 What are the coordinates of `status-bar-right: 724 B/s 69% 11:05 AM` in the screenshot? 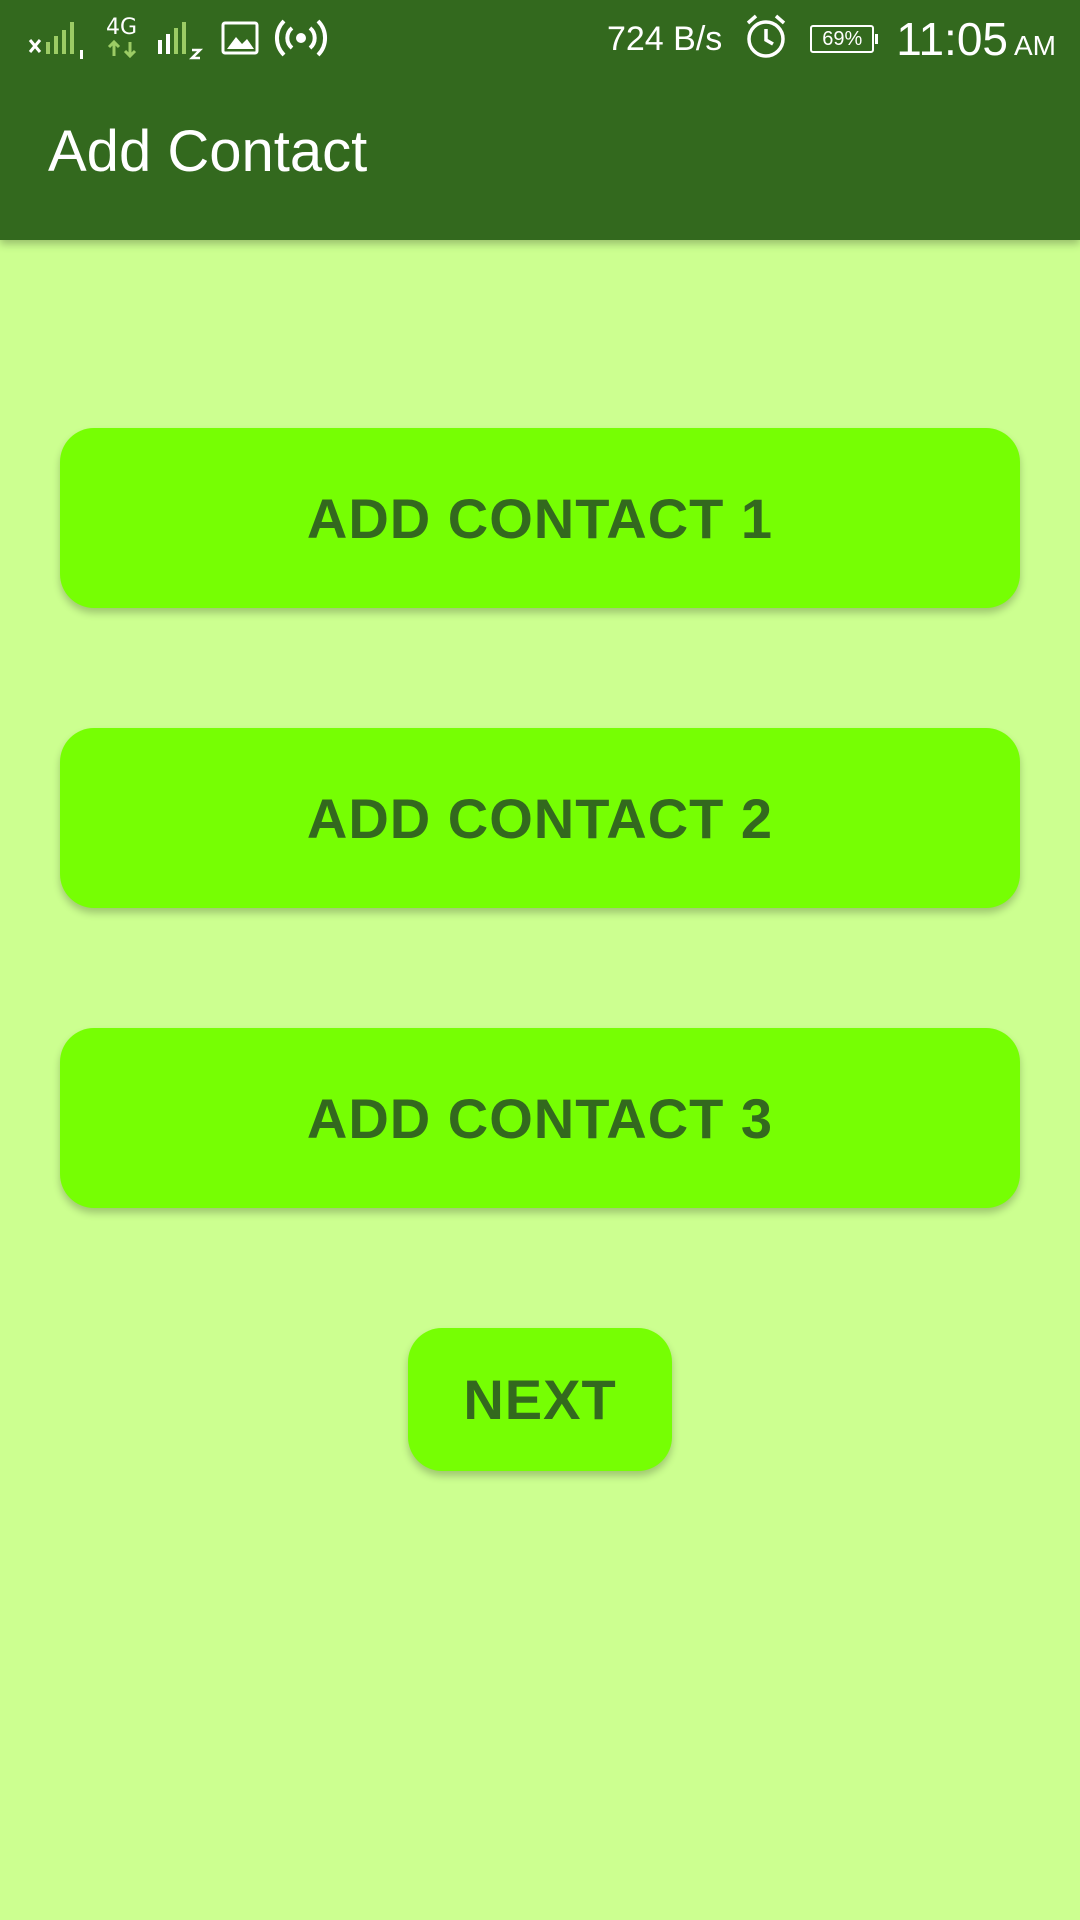 It's located at (831, 39).